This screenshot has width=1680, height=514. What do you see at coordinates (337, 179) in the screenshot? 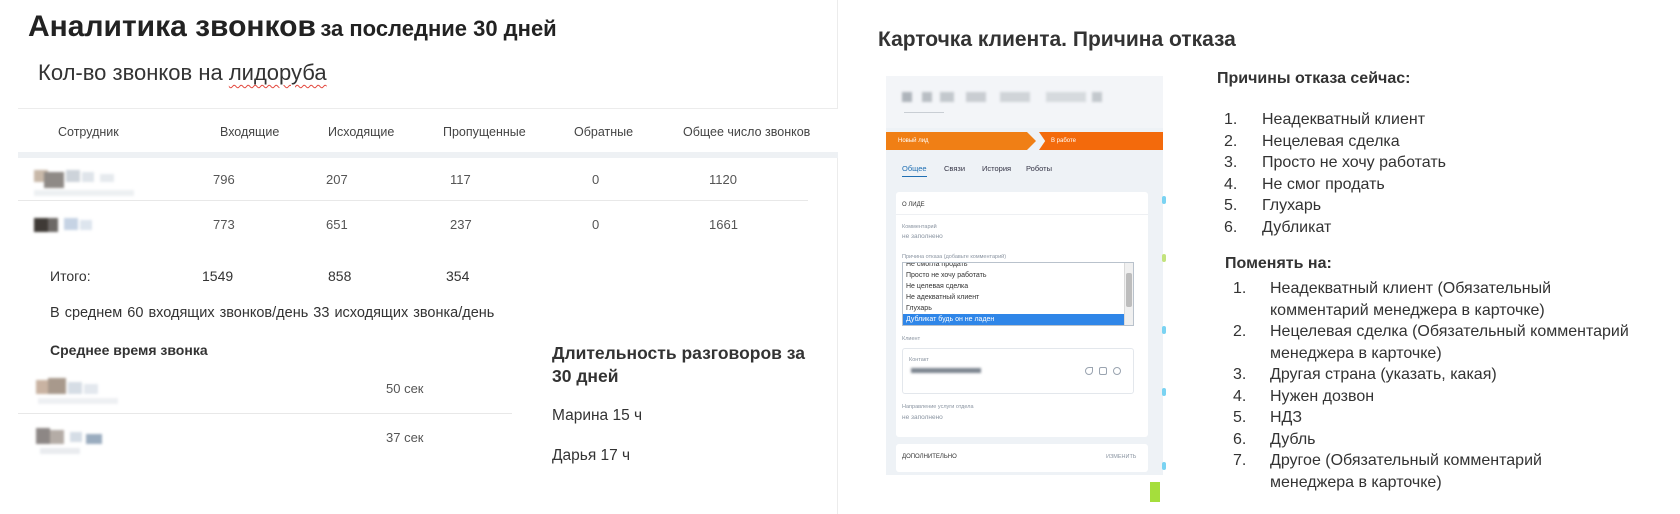
I see `row1-outgoing: 207` at bounding box center [337, 179].